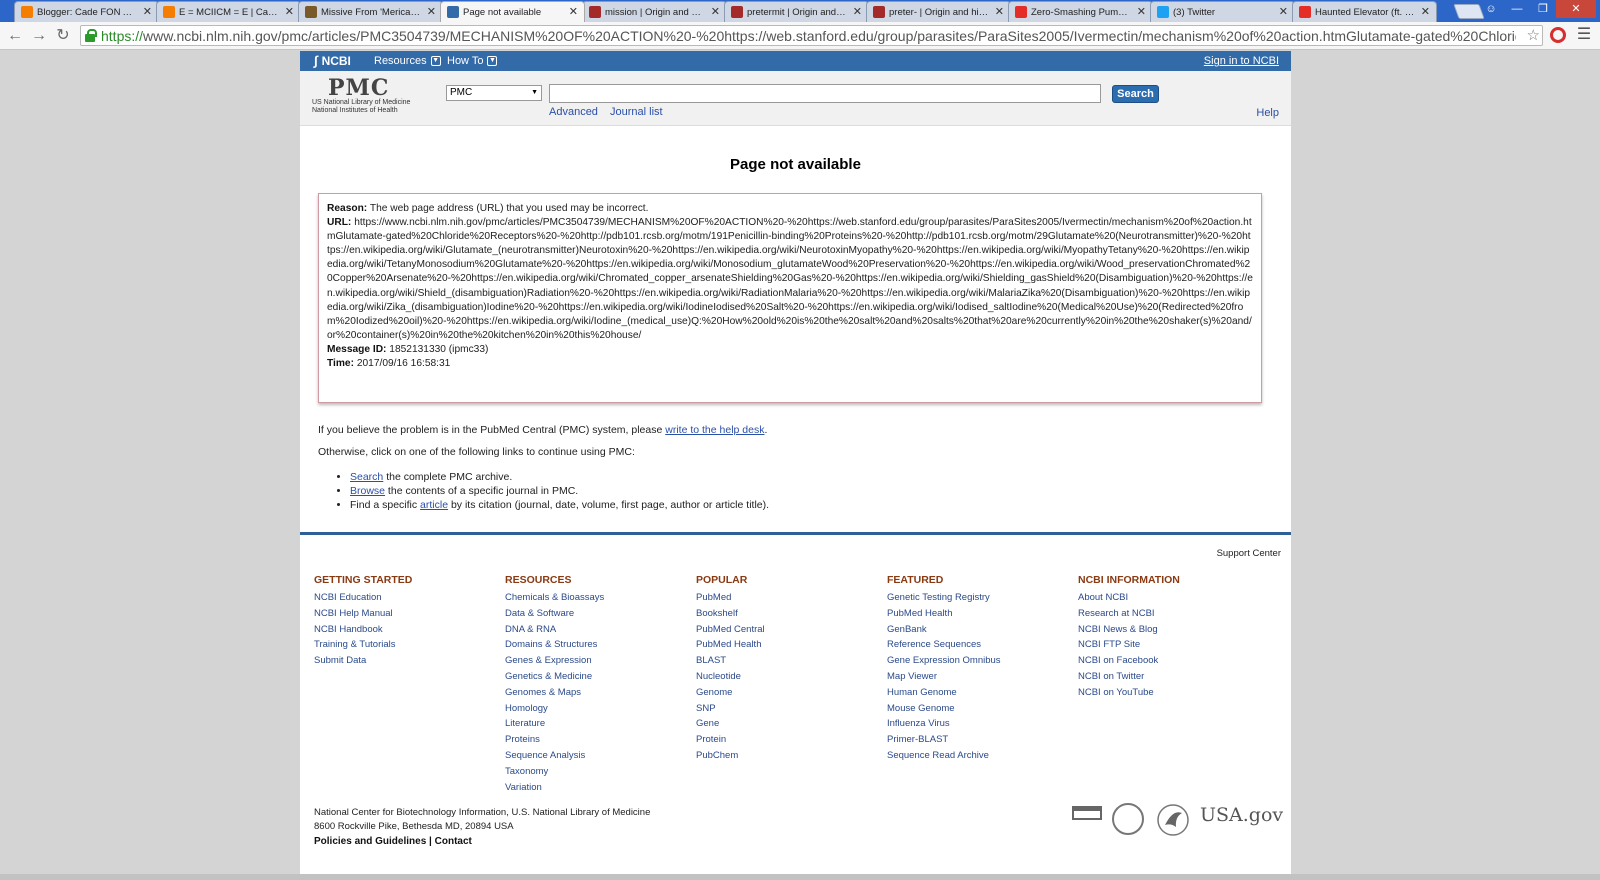 This screenshot has height=880, width=1600. What do you see at coordinates (370, 11) in the screenshot?
I see `browser-tab: Missive From 'Merica: Sh ✕` at bounding box center [370, 11].